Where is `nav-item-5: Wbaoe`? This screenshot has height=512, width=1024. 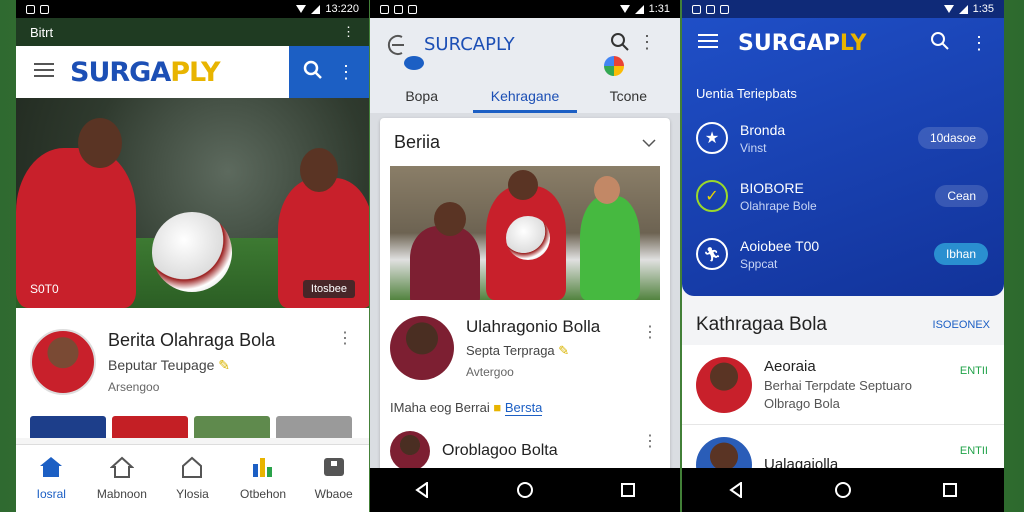 nav-item-5: Wbaoe is located at coordinates (333, 478).